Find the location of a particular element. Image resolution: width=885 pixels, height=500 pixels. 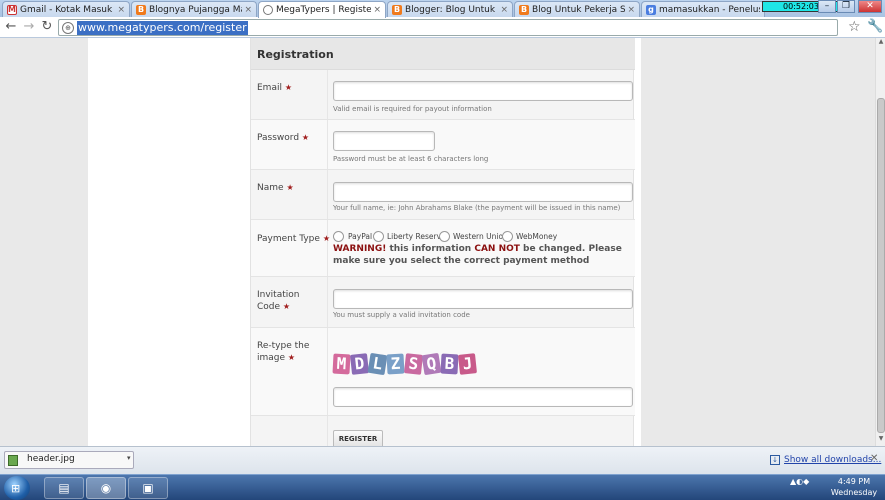

taskbar-app: ▣ is located at coordinates (148, 488).